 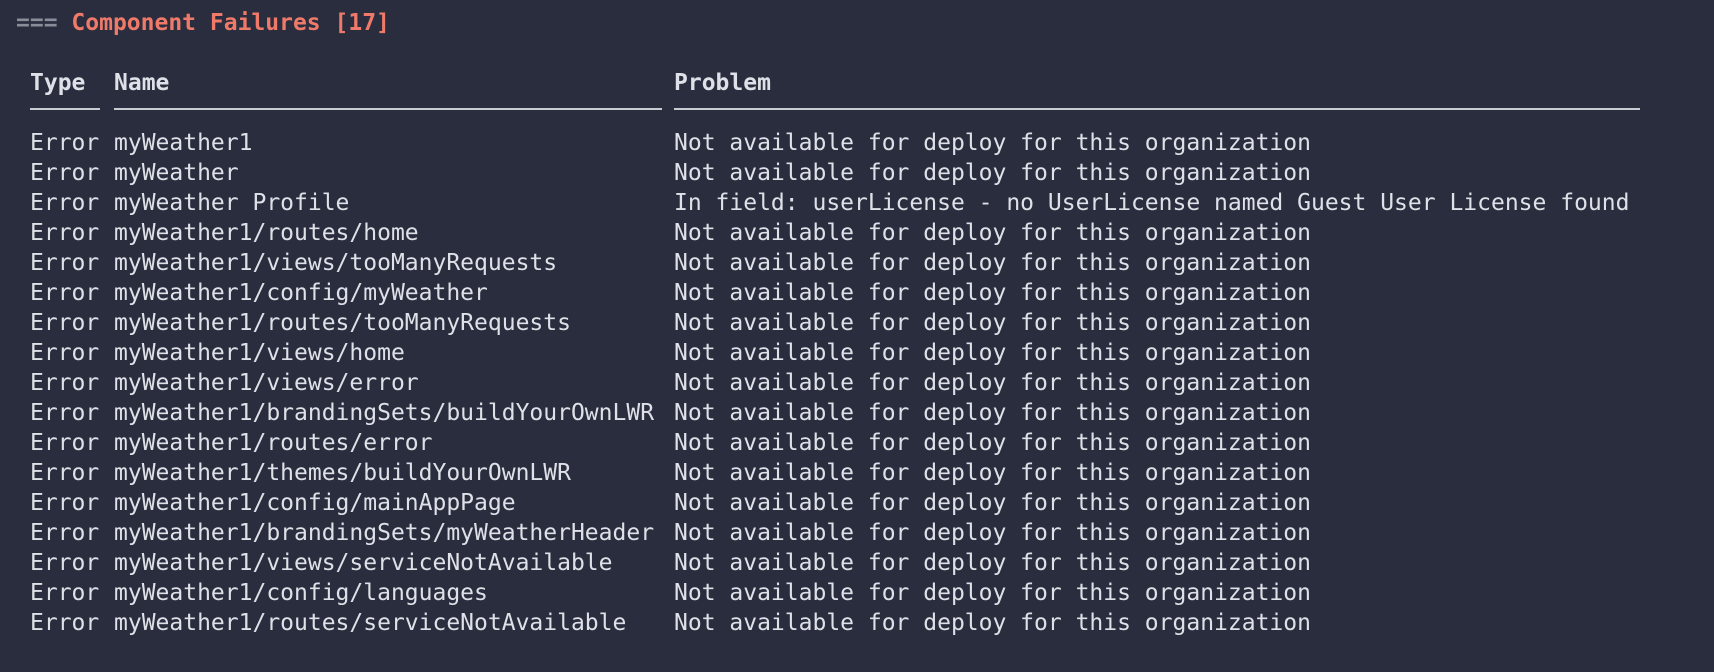 I want to click on section-header: === Component Failures [17], so click(x=203, y=23).